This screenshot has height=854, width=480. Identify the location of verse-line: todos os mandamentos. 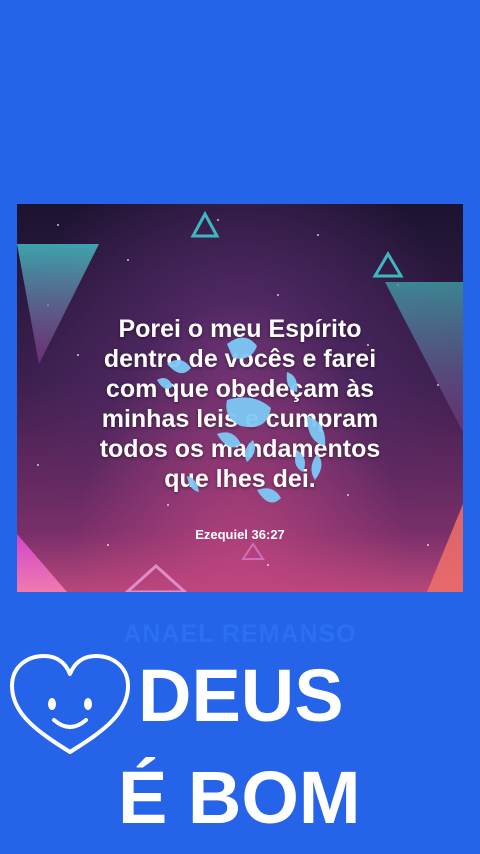
(240, 449).